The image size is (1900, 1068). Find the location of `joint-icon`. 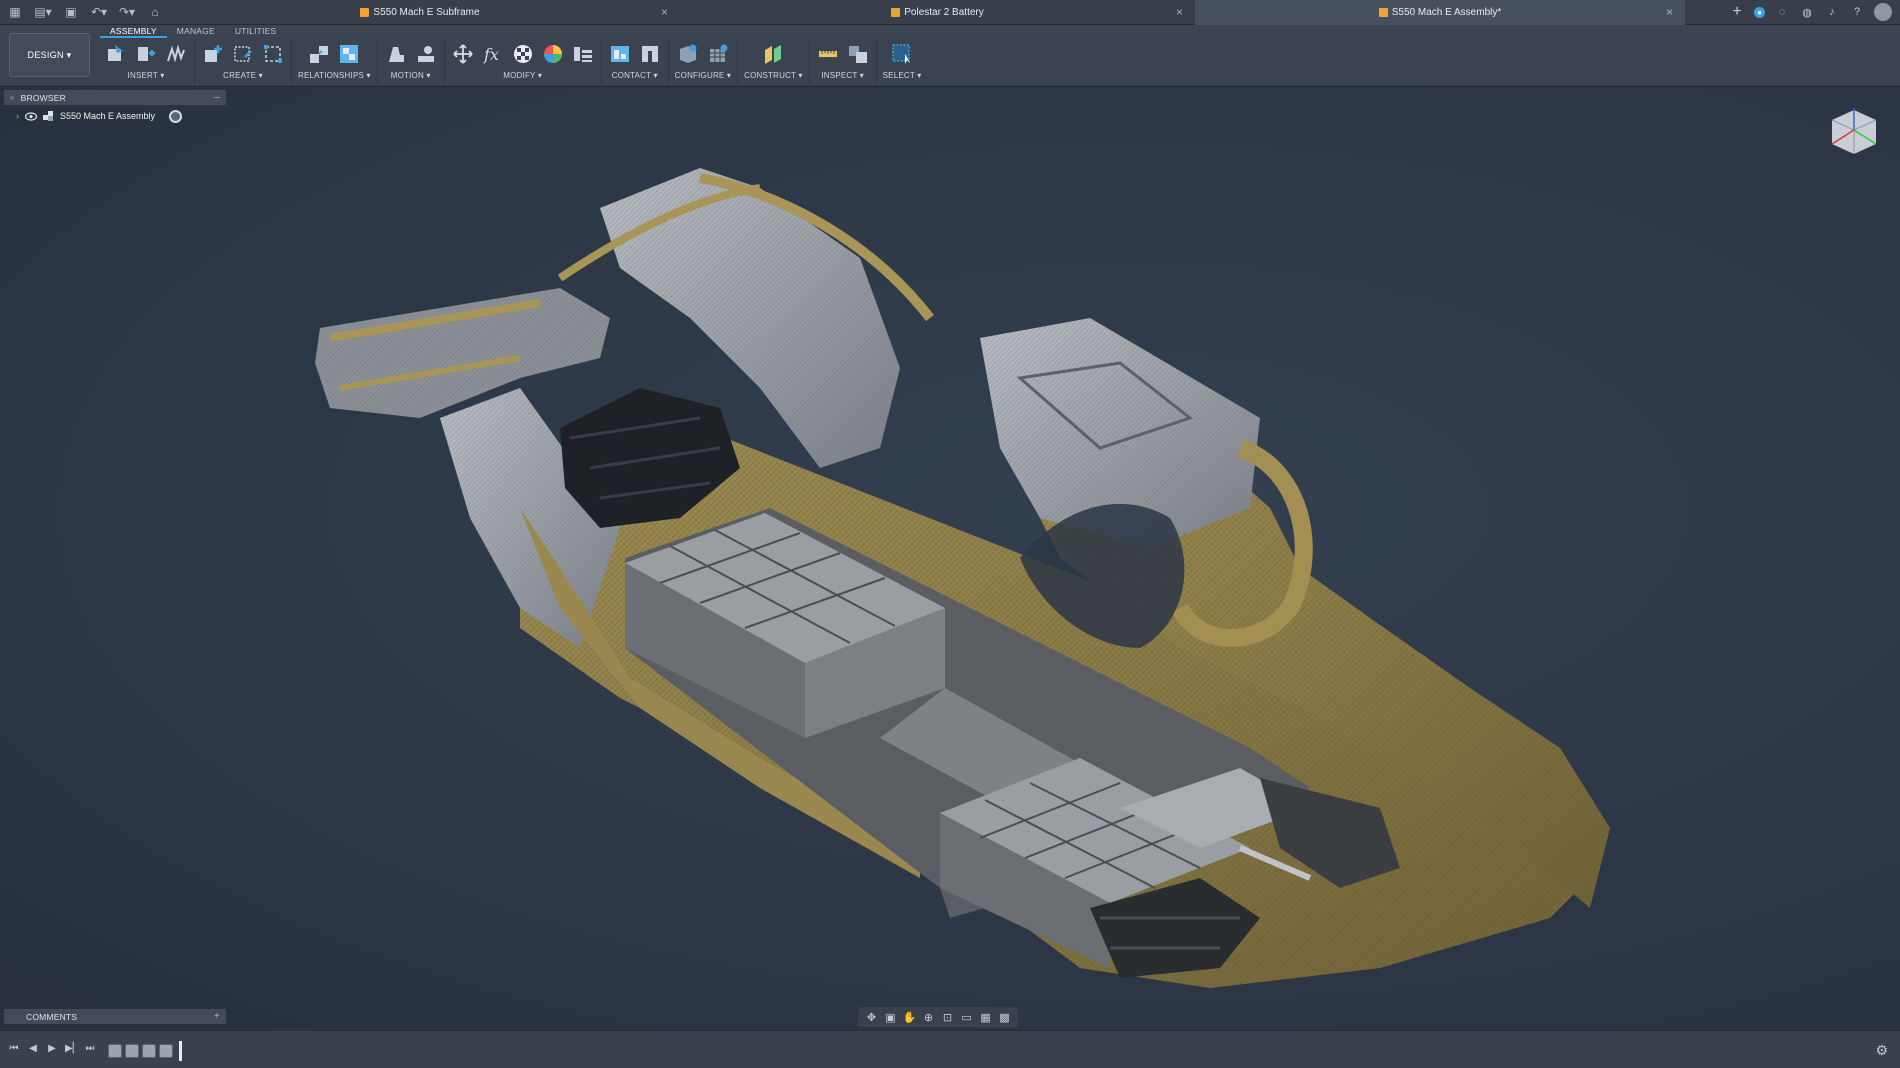

joint-icon is located at coordinates (319, 54).